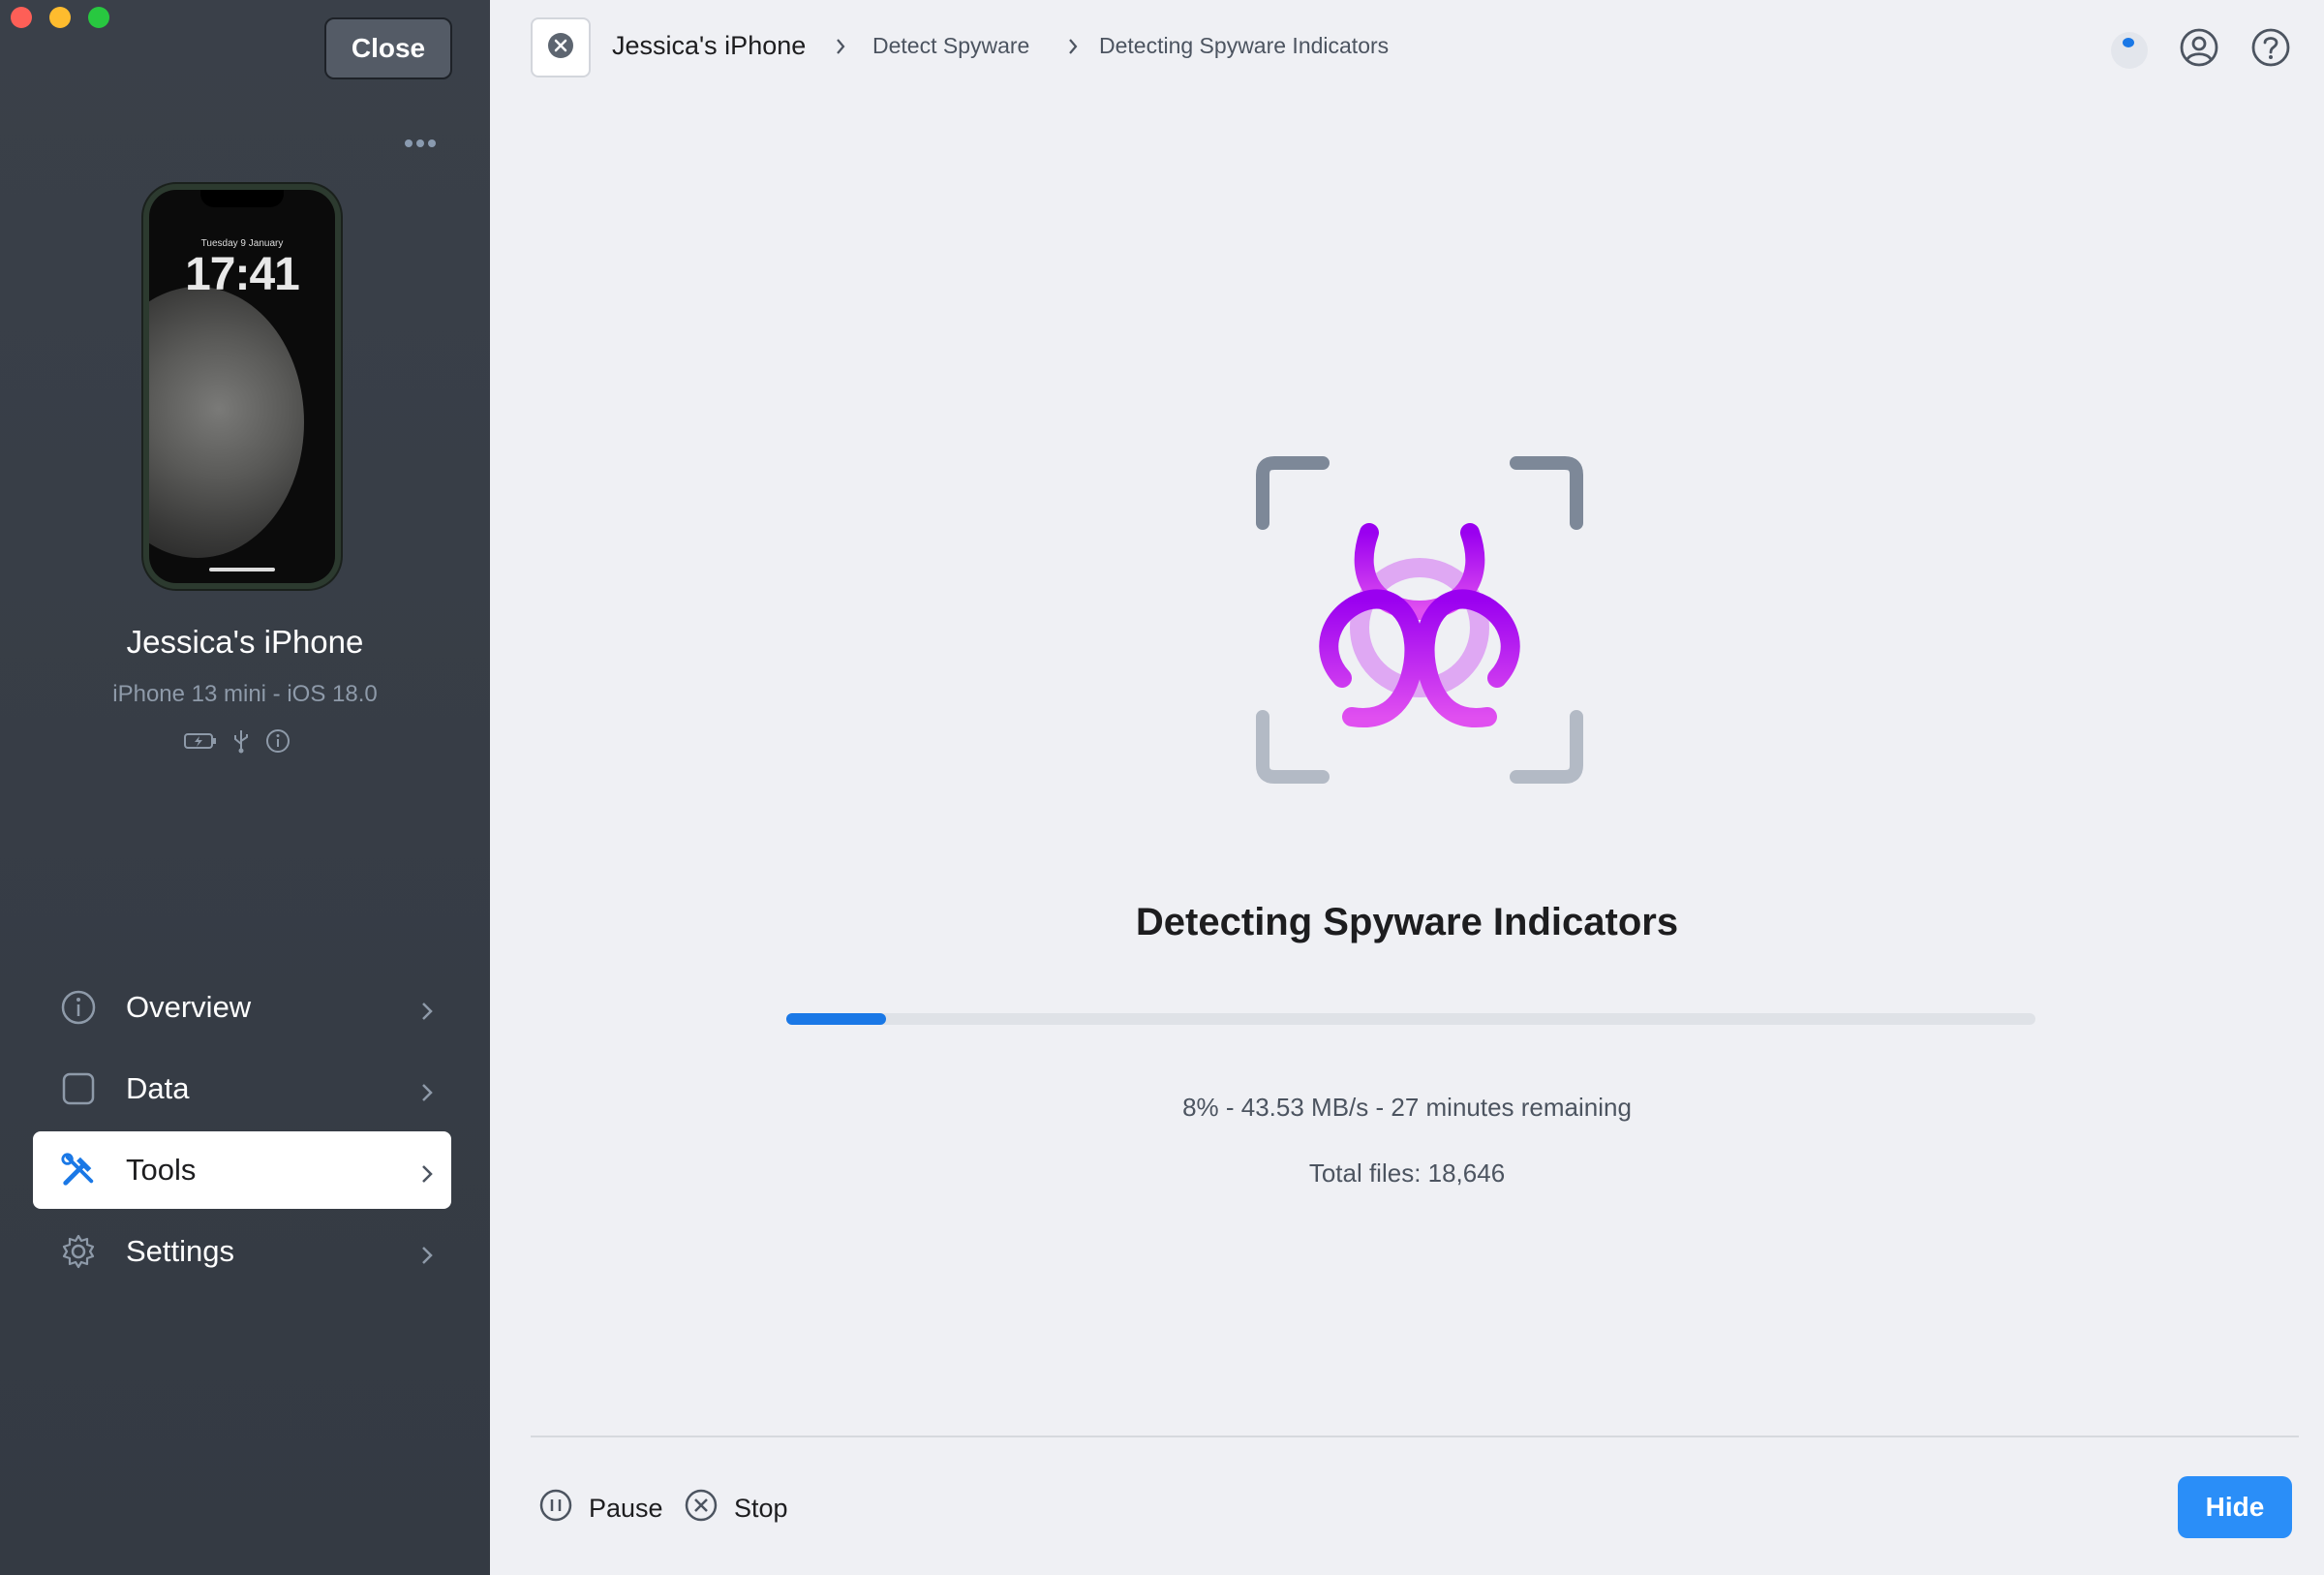 The image size is (2324, 1575). What do you see at coordinates (242, 1170) in the screenshot?
I see `sidebar-item-tools: Tools` at bounding box center [242, 1170].